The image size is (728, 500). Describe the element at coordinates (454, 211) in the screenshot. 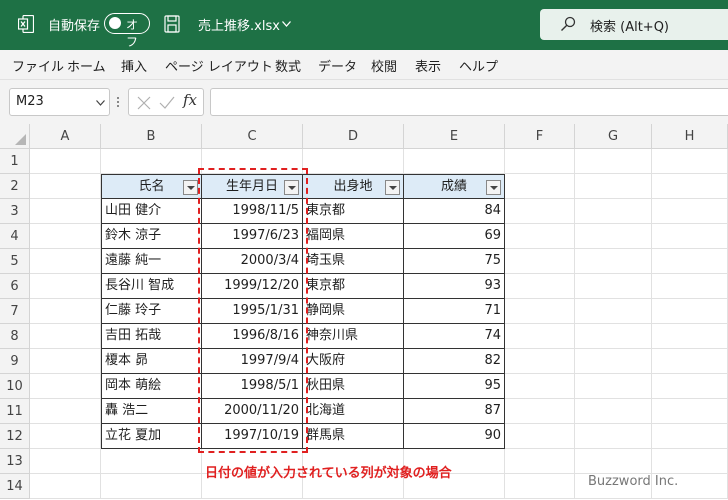

I see `table-cell-score: 84` at that location.